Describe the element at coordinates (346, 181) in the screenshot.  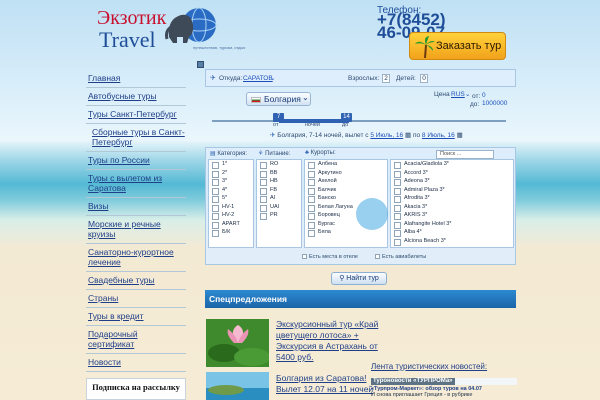
I see `resort-item: Ахелой` at that location.